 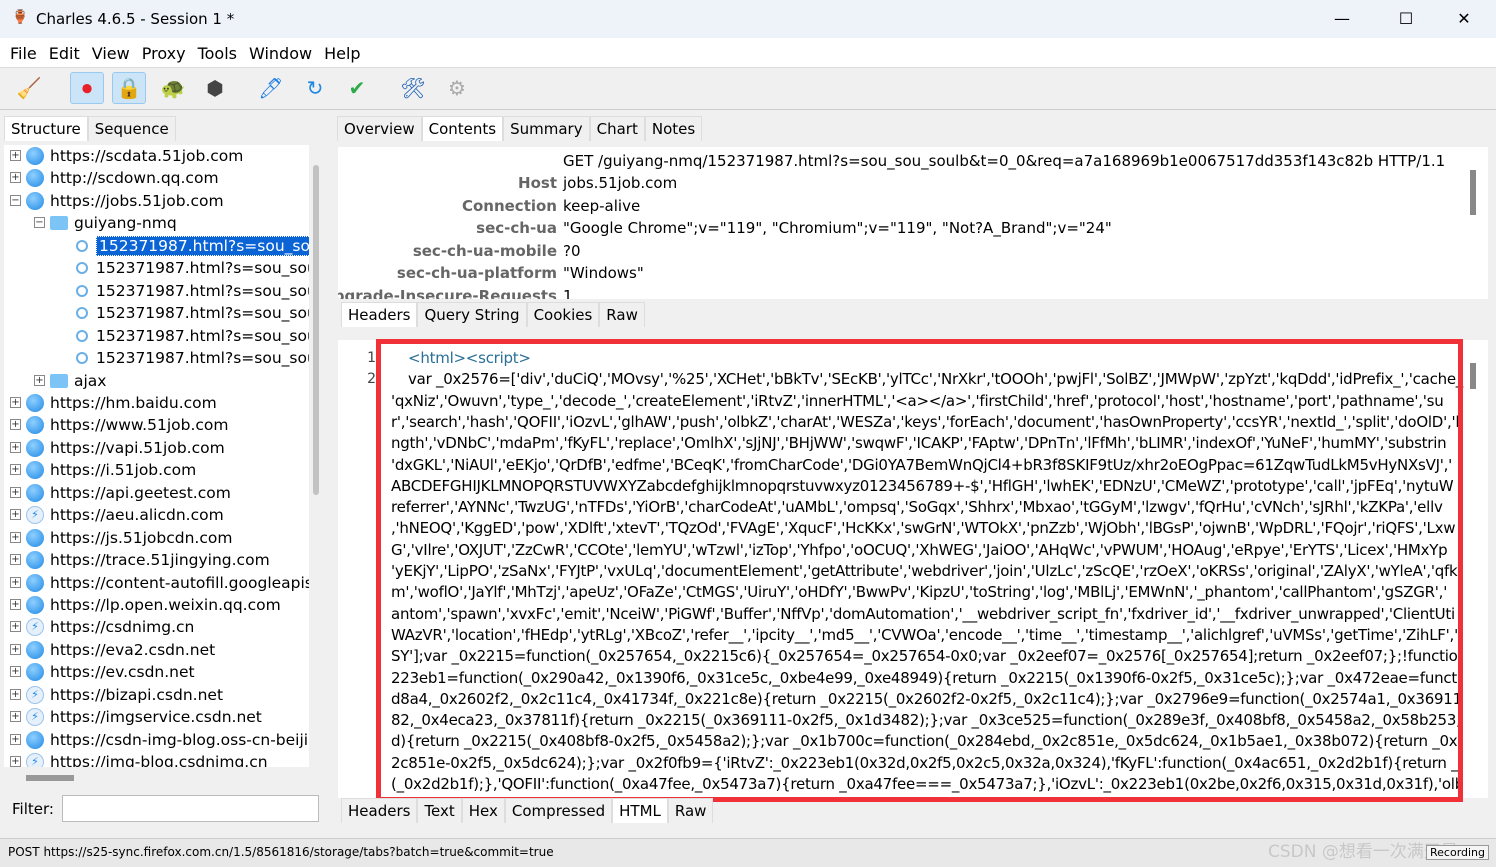 I want to click on response-tab-compressed: Compressed, so click(x=558, y=810).